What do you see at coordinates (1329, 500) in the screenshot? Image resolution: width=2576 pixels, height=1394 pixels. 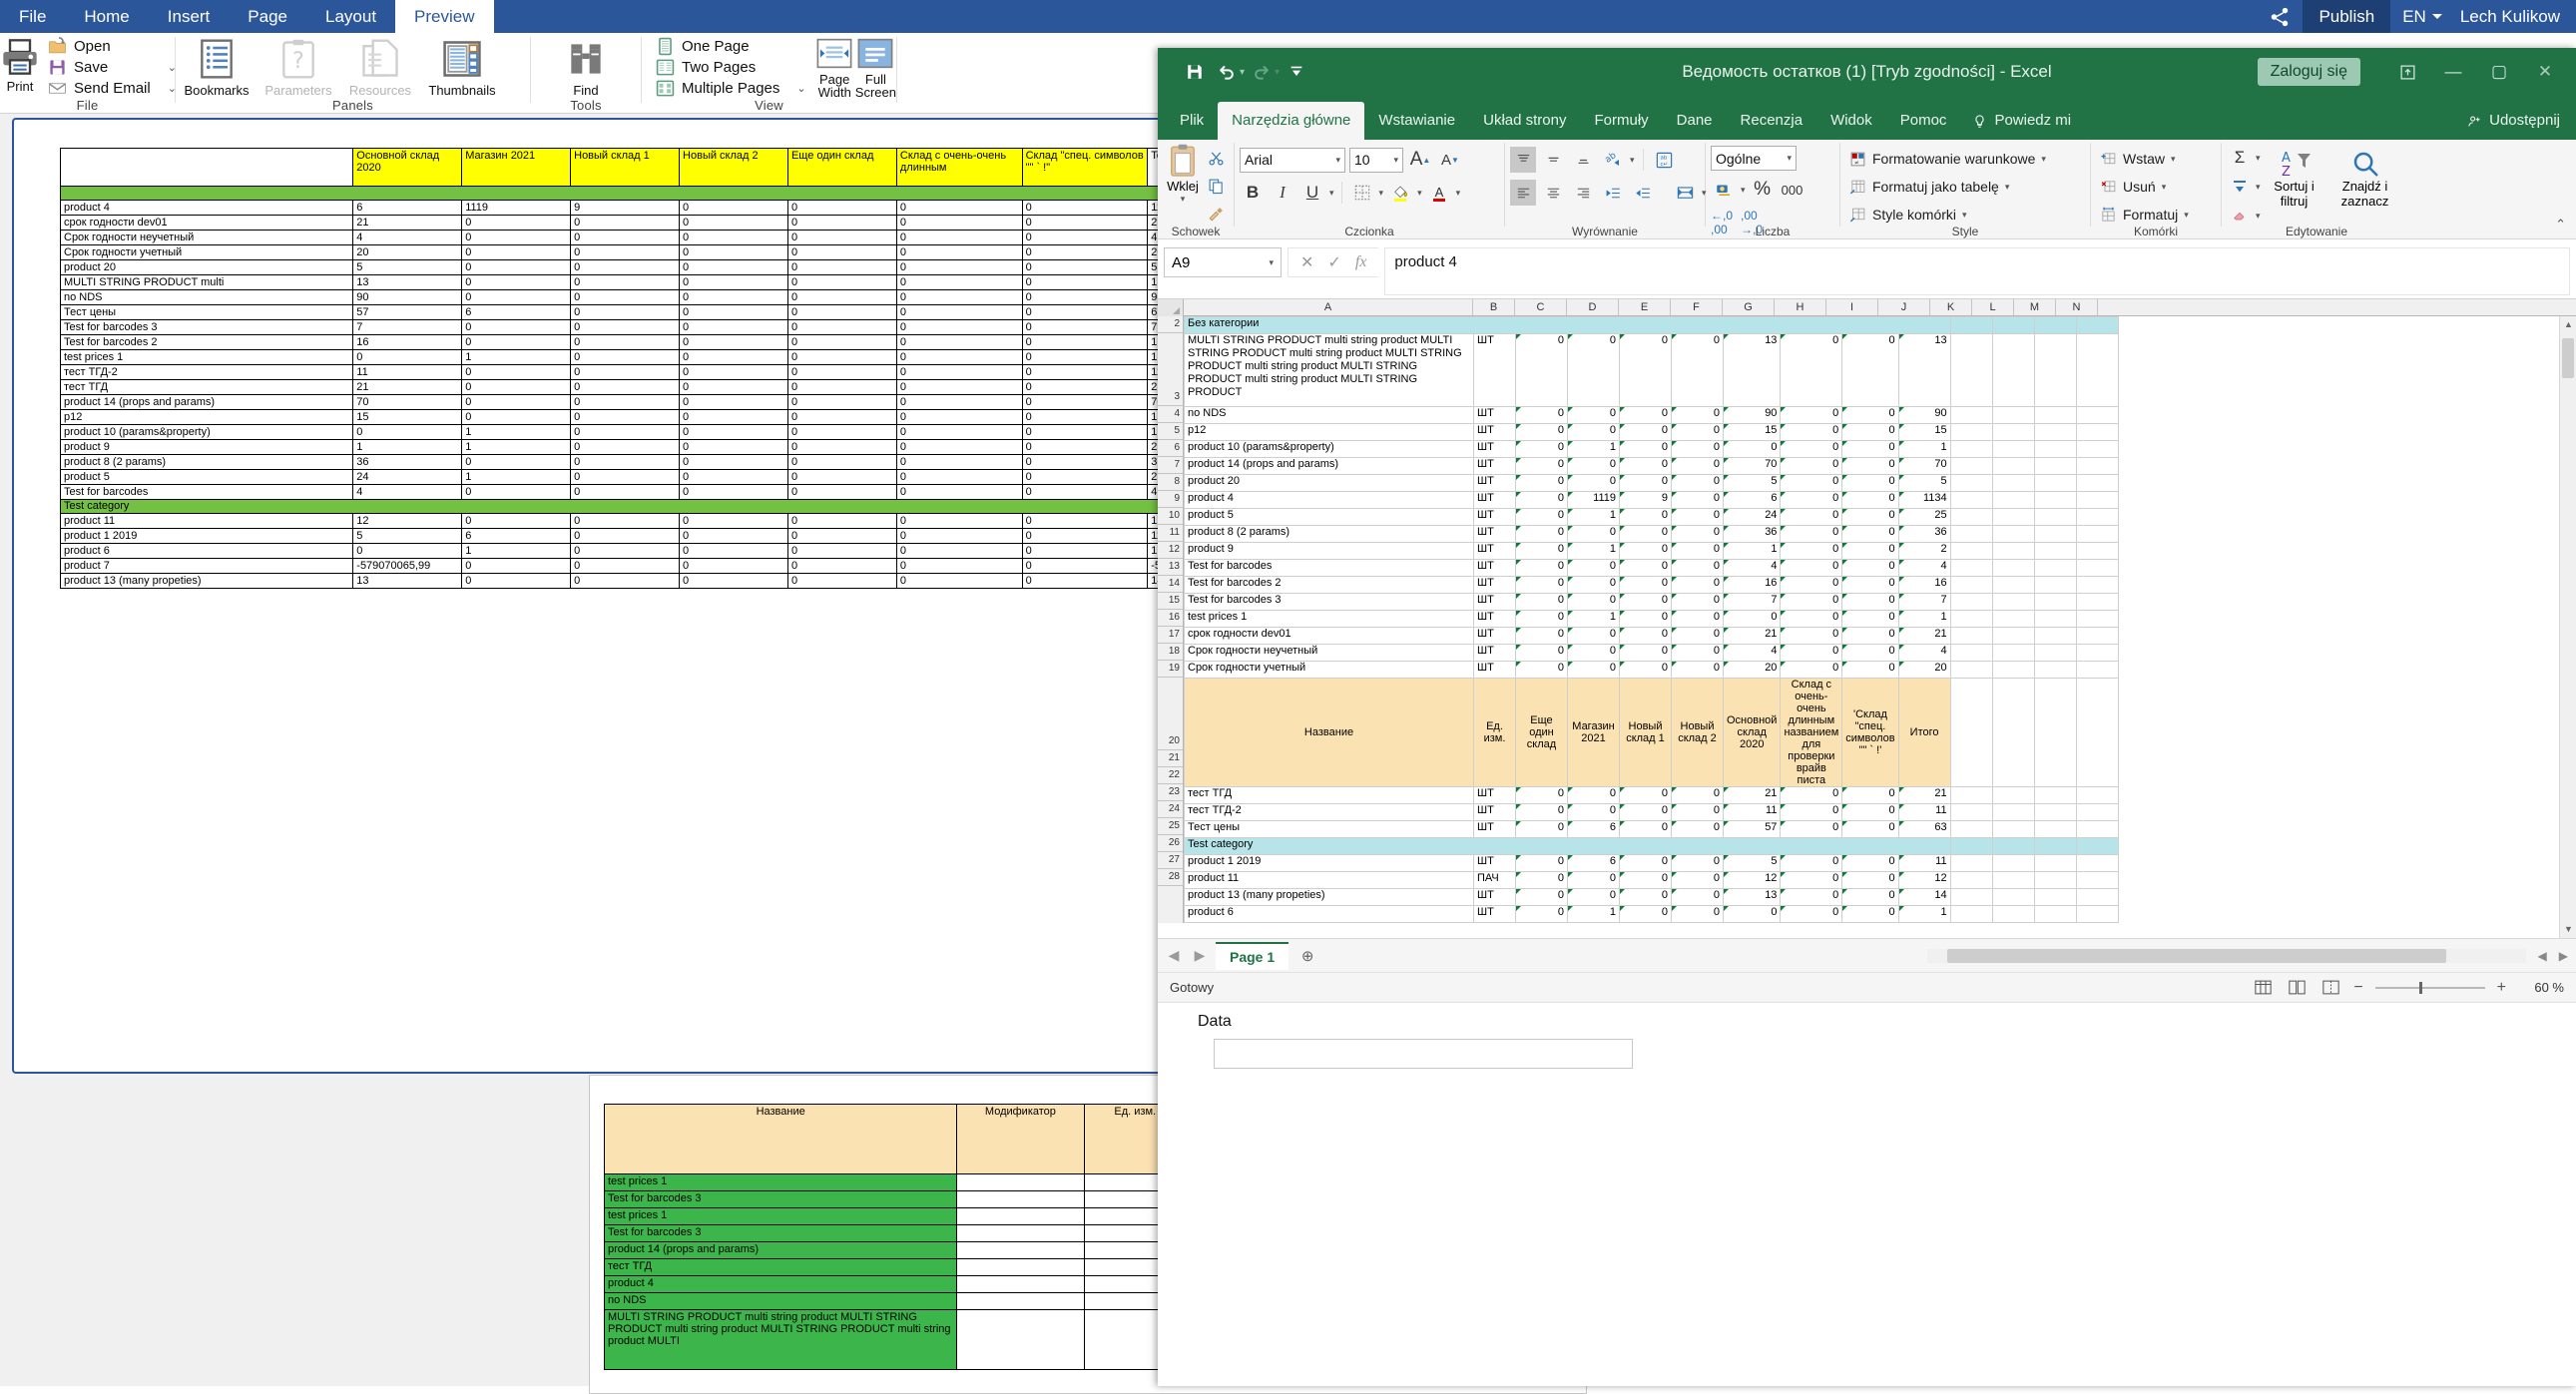 I see `sheet-cell: product 4` at bounding box center [1329, 500].